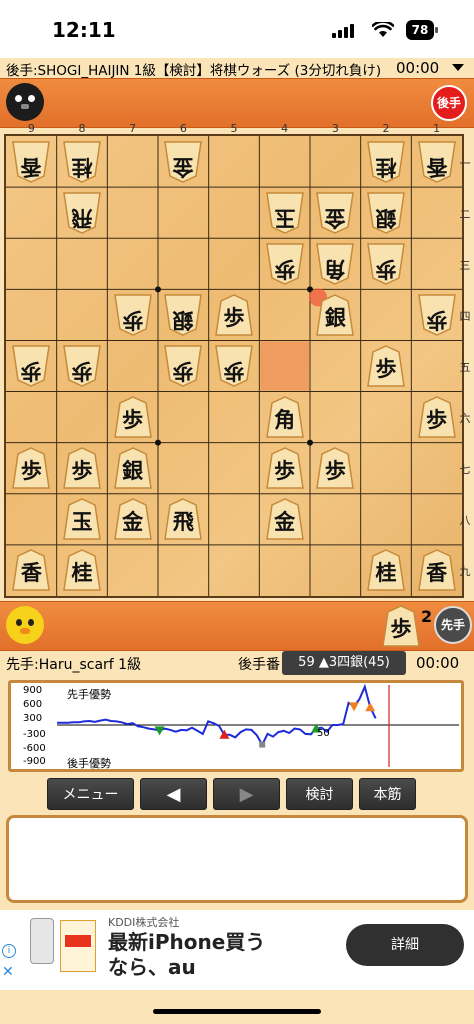 Image resolution: width=474 pixels, height=1024 pixels. What do you see at coordinates (25, 625) in the screenshot?
I see `sente-avatar-icon` at bounding box center [25, 625].